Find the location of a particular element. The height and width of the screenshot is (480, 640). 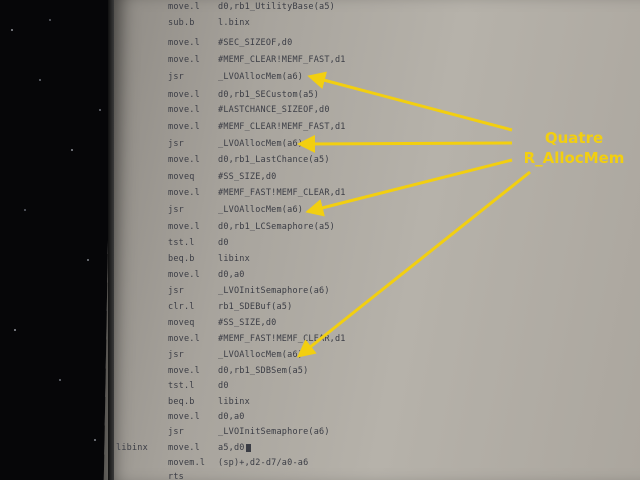

code-line: move.l #SEC_SIZEOF,d0 is located at coordinates (230, 43).